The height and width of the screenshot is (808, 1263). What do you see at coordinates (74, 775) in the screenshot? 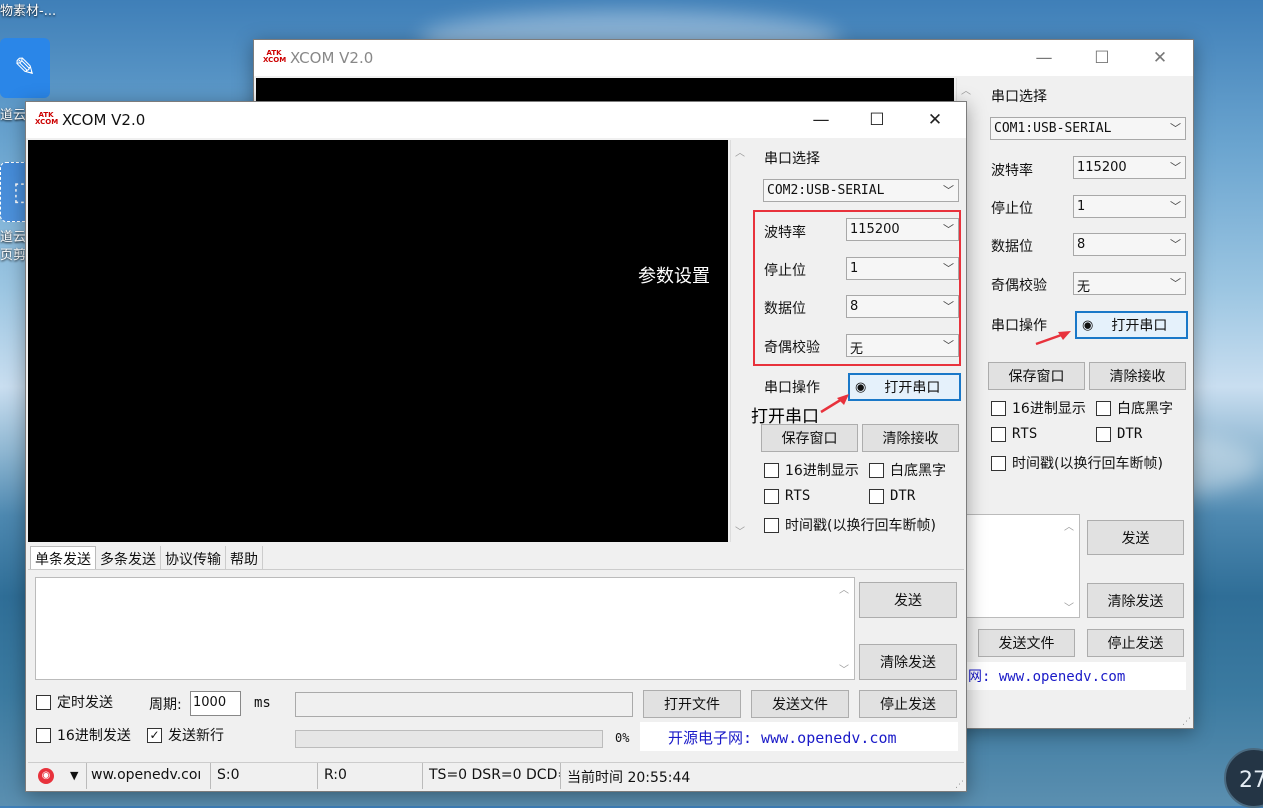
I see `dropdown-arrow-icon: ▼` at bounding box center [74, 775].